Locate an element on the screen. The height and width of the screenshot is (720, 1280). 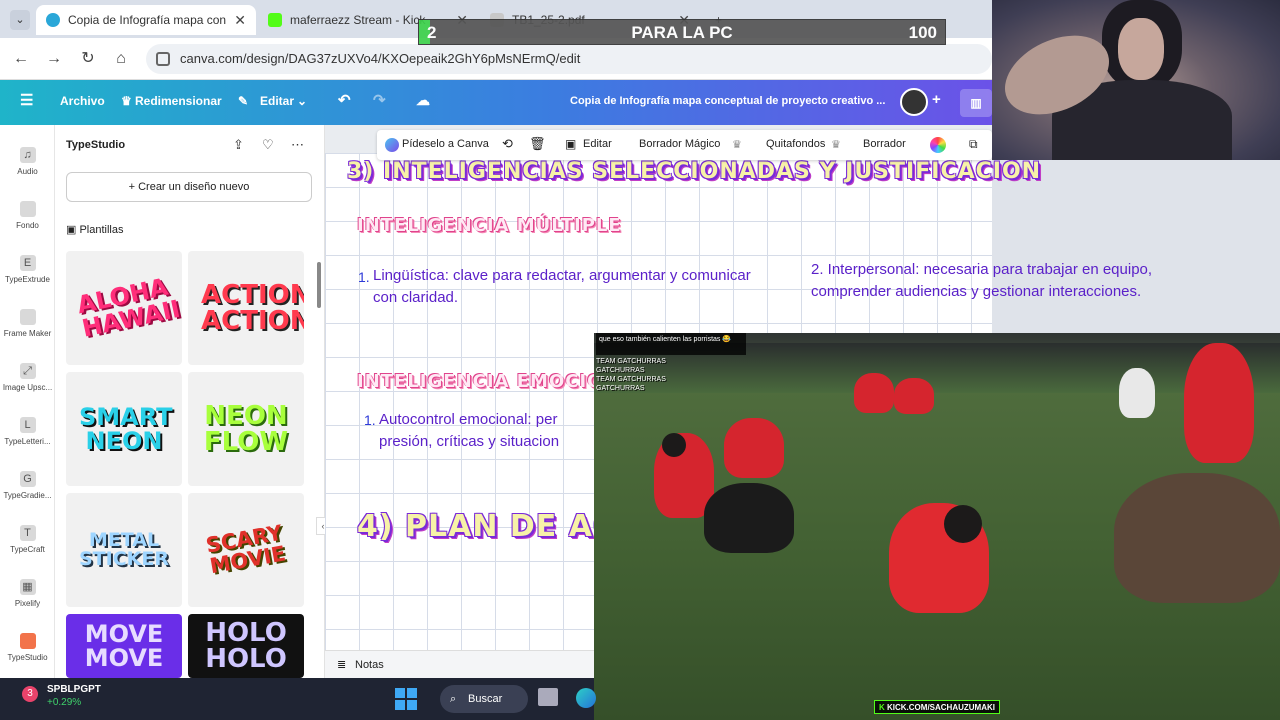
frame-icon is located at coordinates (27, 317).